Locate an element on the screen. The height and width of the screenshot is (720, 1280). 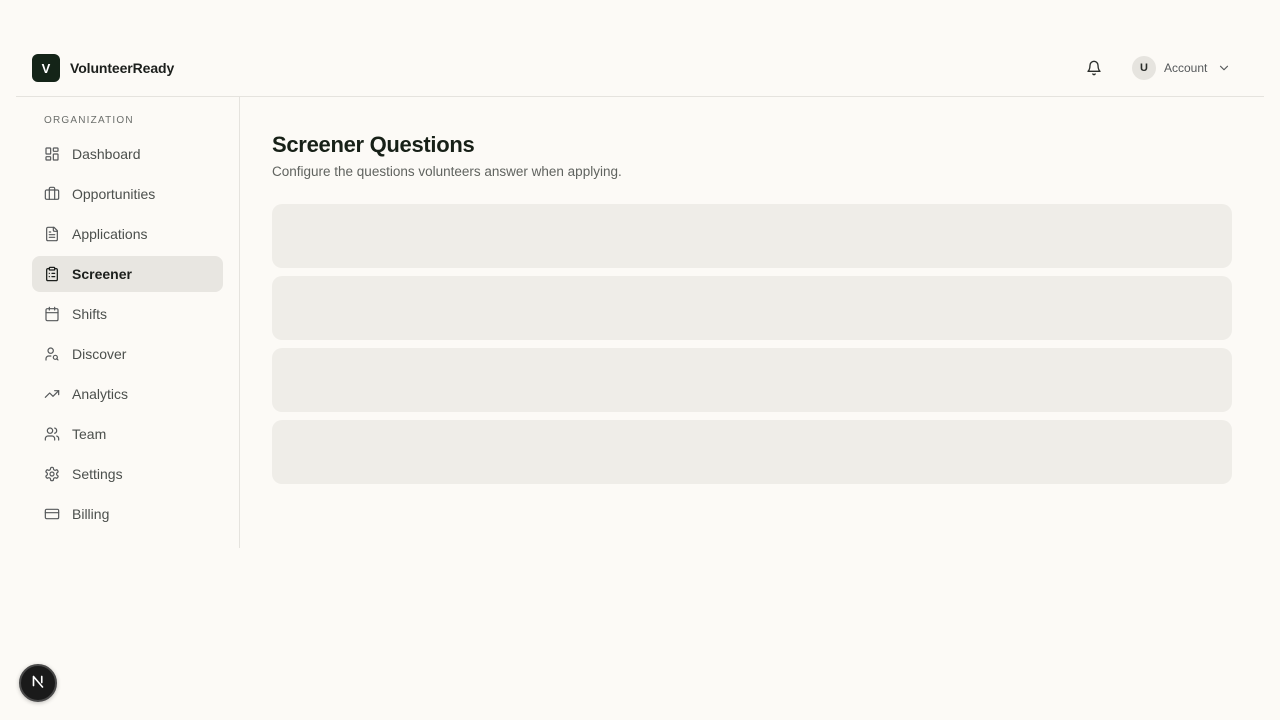
sidebar-item-team: Team is located at coordinates (127, 434).